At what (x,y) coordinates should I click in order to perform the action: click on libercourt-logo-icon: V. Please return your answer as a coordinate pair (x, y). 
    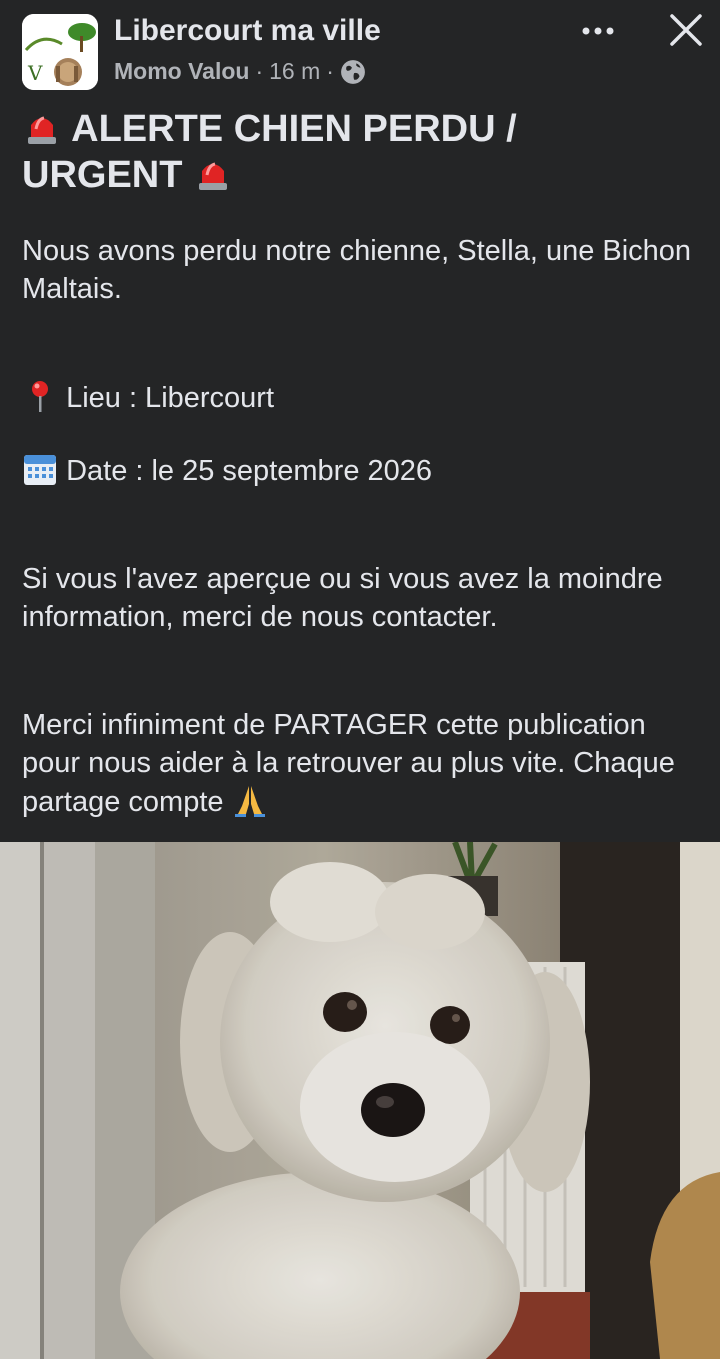
    Looking at the image, I should click on (60, 52).